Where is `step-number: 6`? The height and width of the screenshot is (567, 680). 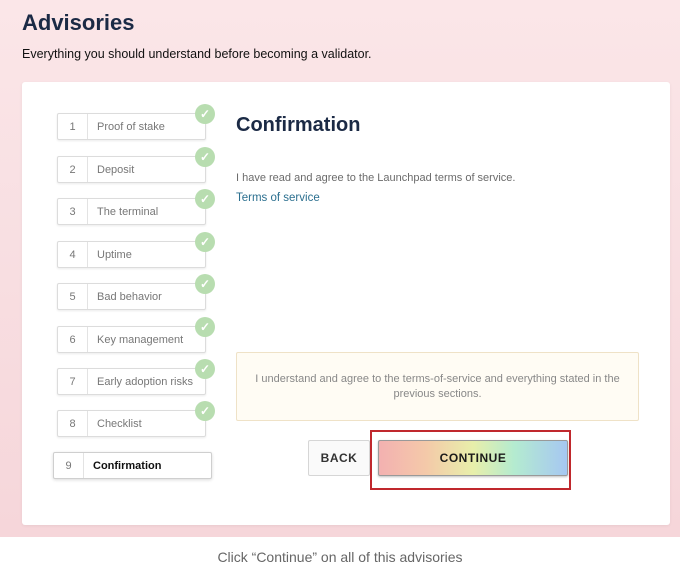 step-number: 6 is located at coordinates (73, 339).